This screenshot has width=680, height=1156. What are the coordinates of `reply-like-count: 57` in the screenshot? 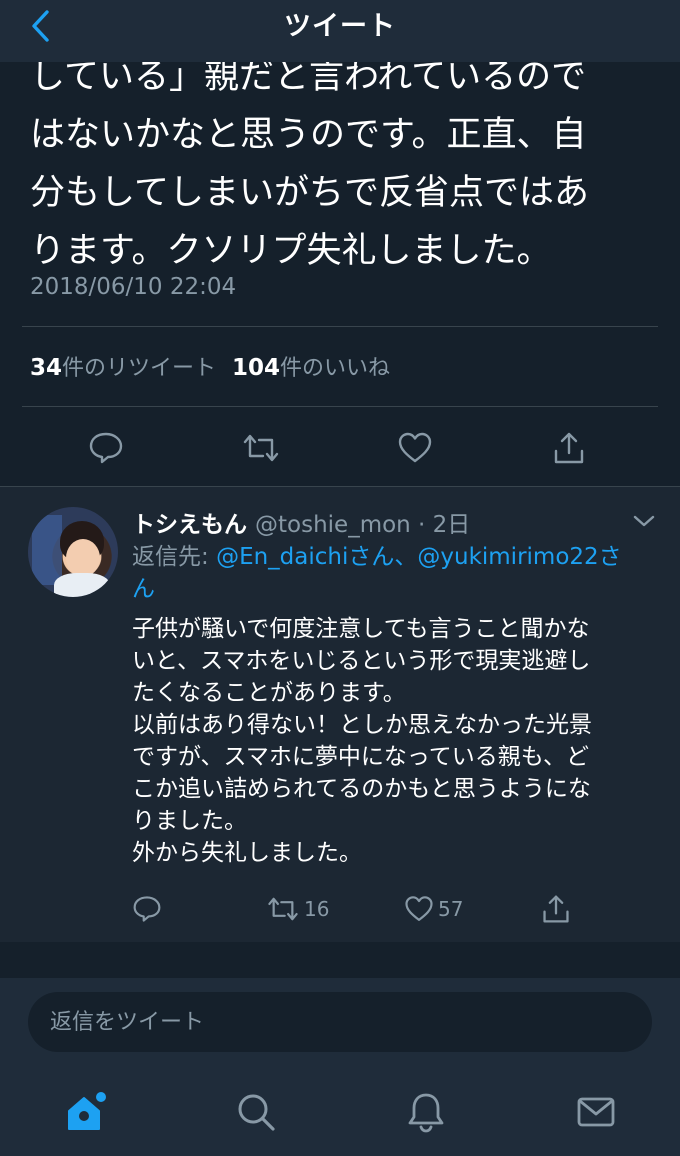 It's located at (451, 909).